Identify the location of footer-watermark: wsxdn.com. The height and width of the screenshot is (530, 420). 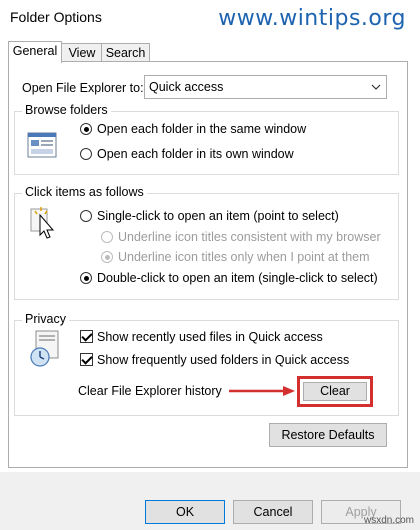
(388, 520).